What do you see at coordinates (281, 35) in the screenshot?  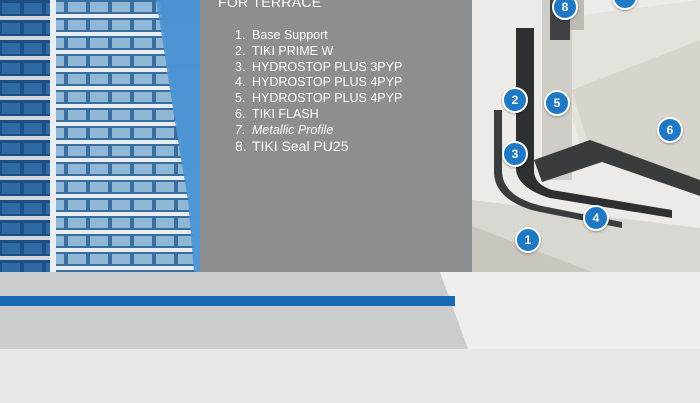 I see `list-item: 1. Base Support` at bounding box center [281, 35].